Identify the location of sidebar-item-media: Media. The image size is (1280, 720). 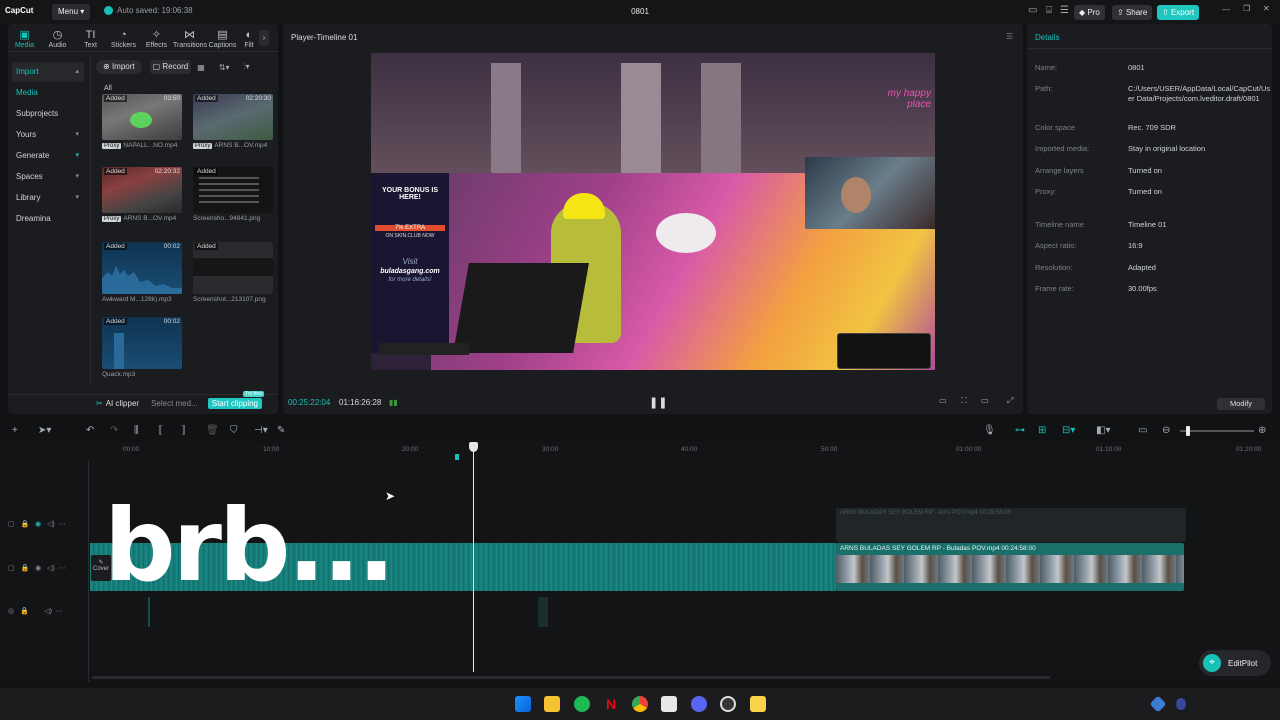
(48, 93).